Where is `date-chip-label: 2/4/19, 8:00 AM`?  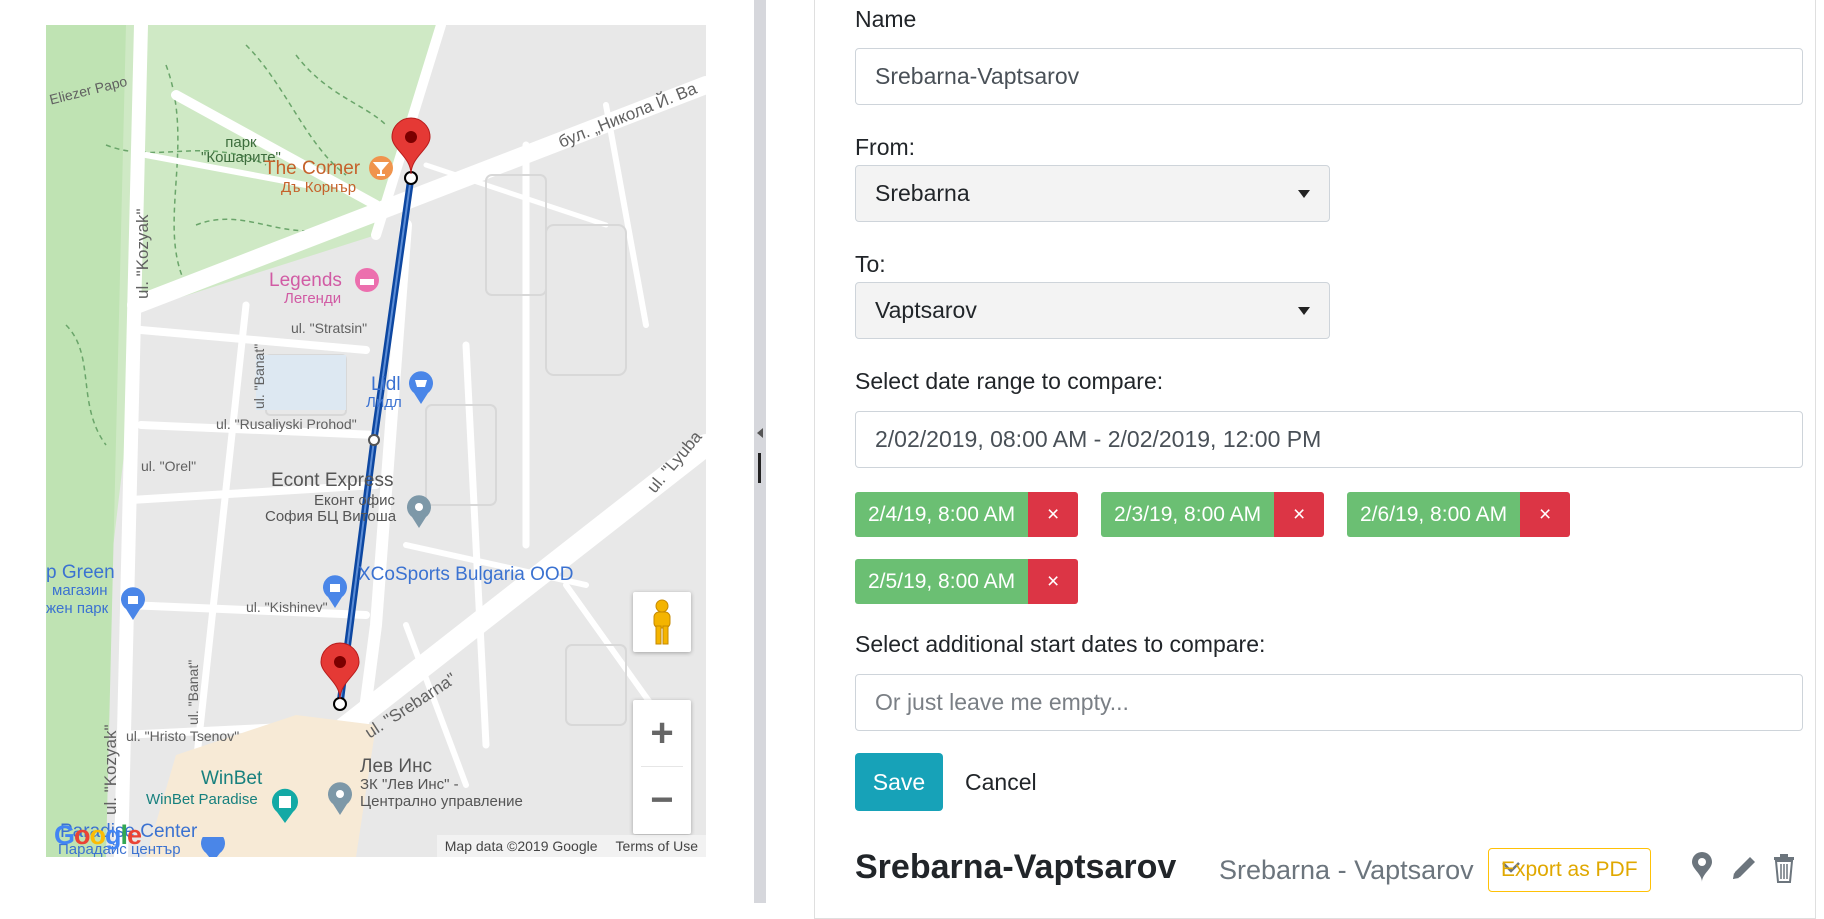
date-chip-label: 2/4/19, 8:00 AM is located at coordinates (942, 514).